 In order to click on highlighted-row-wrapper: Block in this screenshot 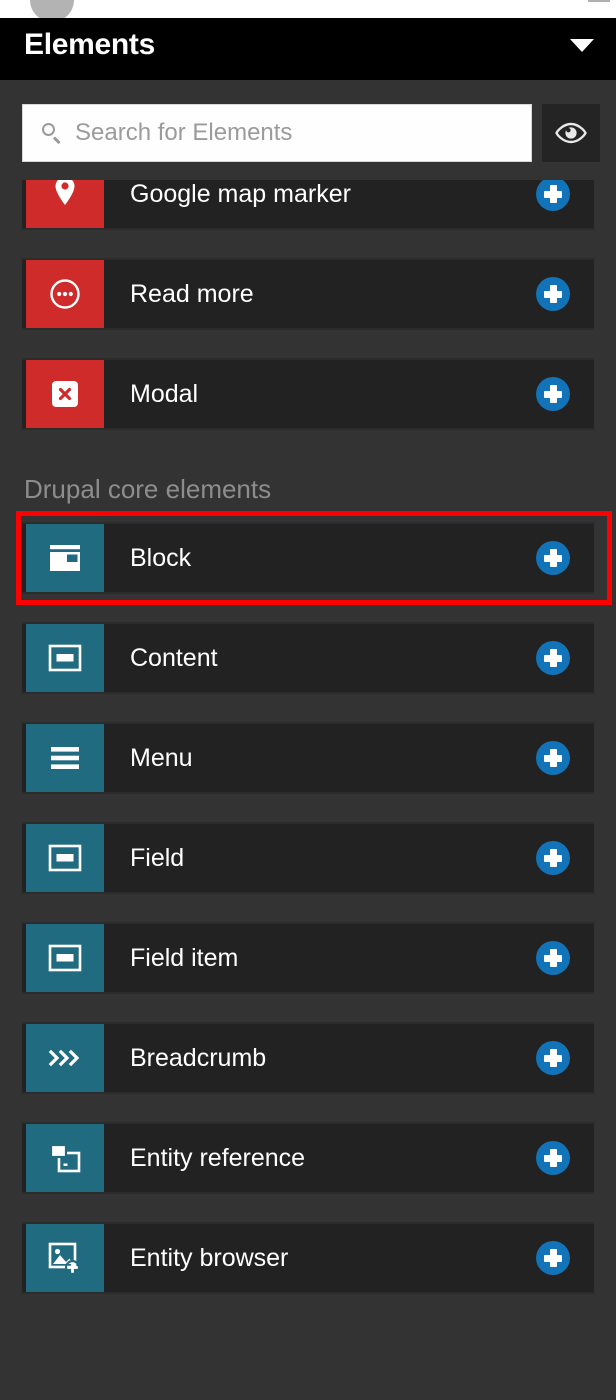, I will do `click(308, 558)`.